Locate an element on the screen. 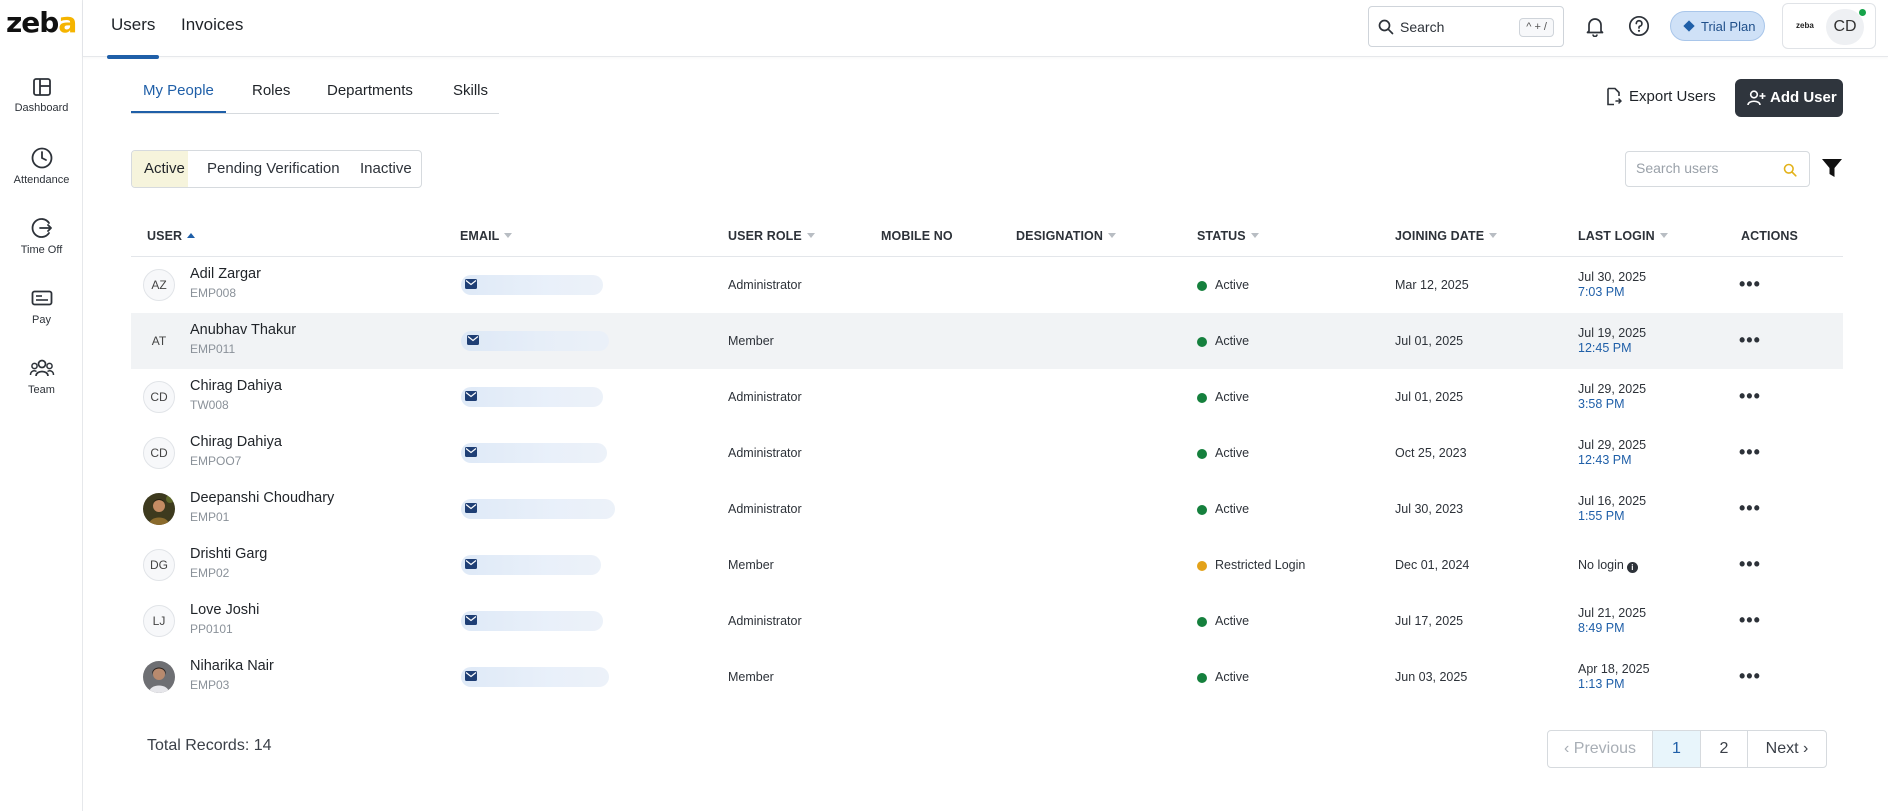 Image resolution: width=1888 pixels, height=811 pixels. tab-roles: Roles is located at coordinates (271, 90).